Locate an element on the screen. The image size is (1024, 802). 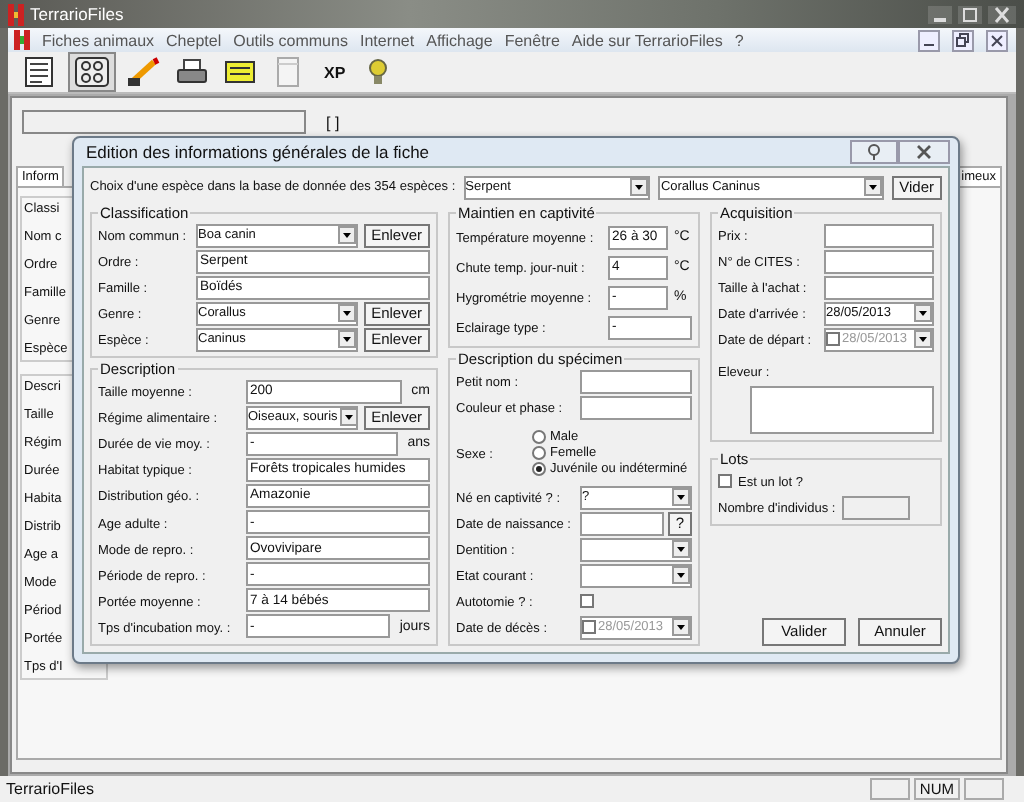
menu-item: Affichage is located at coordinates (459, 40).